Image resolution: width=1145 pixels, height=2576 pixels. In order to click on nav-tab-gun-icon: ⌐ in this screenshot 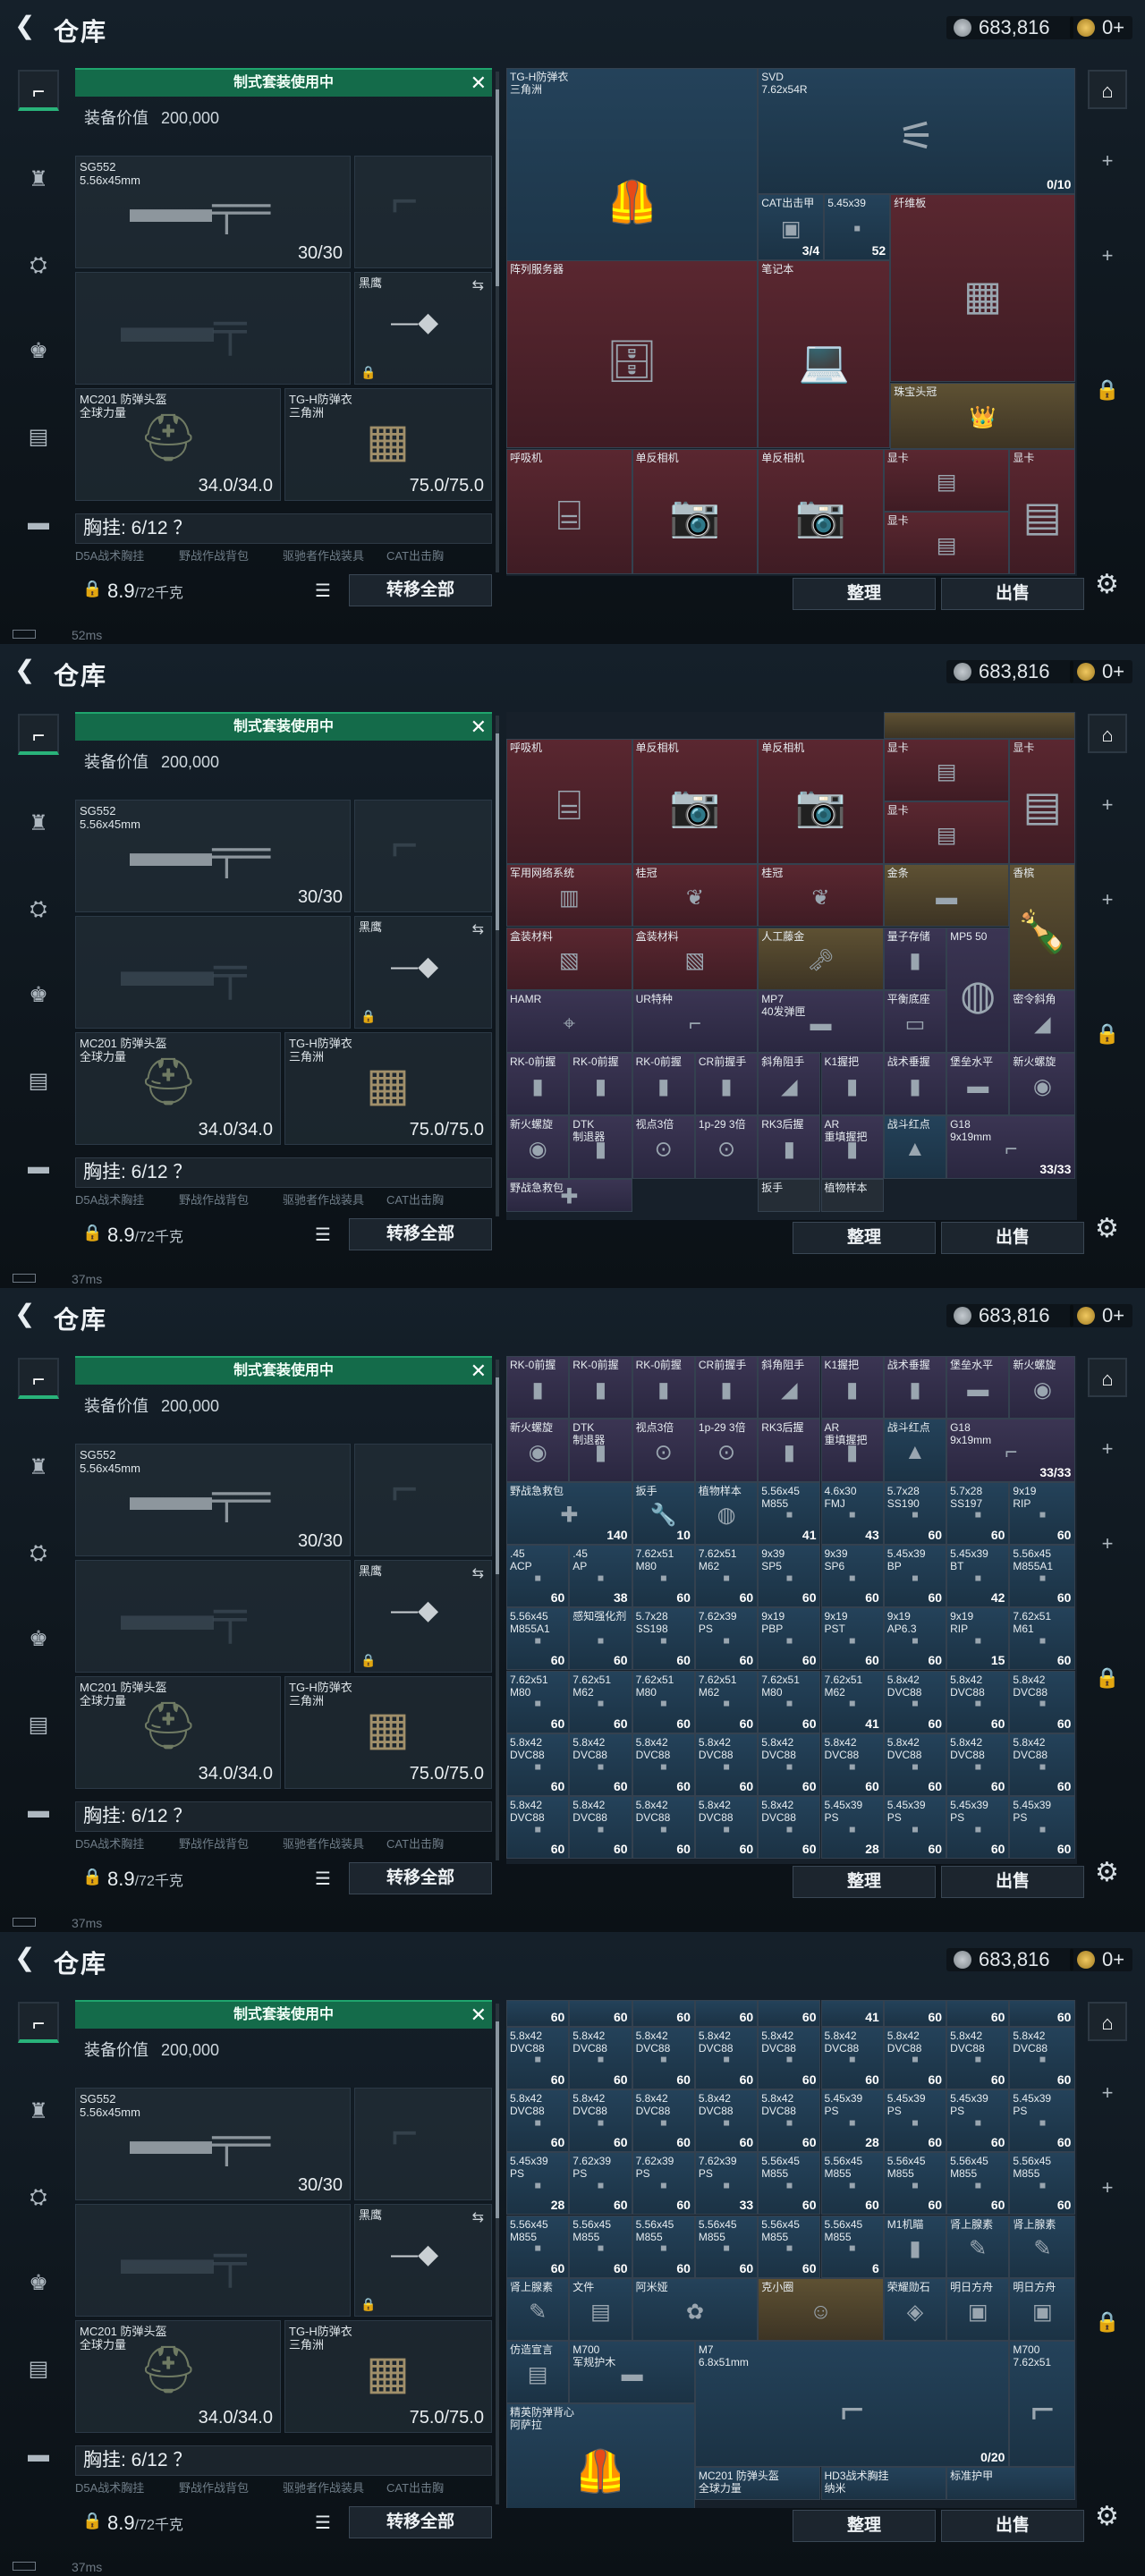, I will do `click(38, 734)`.